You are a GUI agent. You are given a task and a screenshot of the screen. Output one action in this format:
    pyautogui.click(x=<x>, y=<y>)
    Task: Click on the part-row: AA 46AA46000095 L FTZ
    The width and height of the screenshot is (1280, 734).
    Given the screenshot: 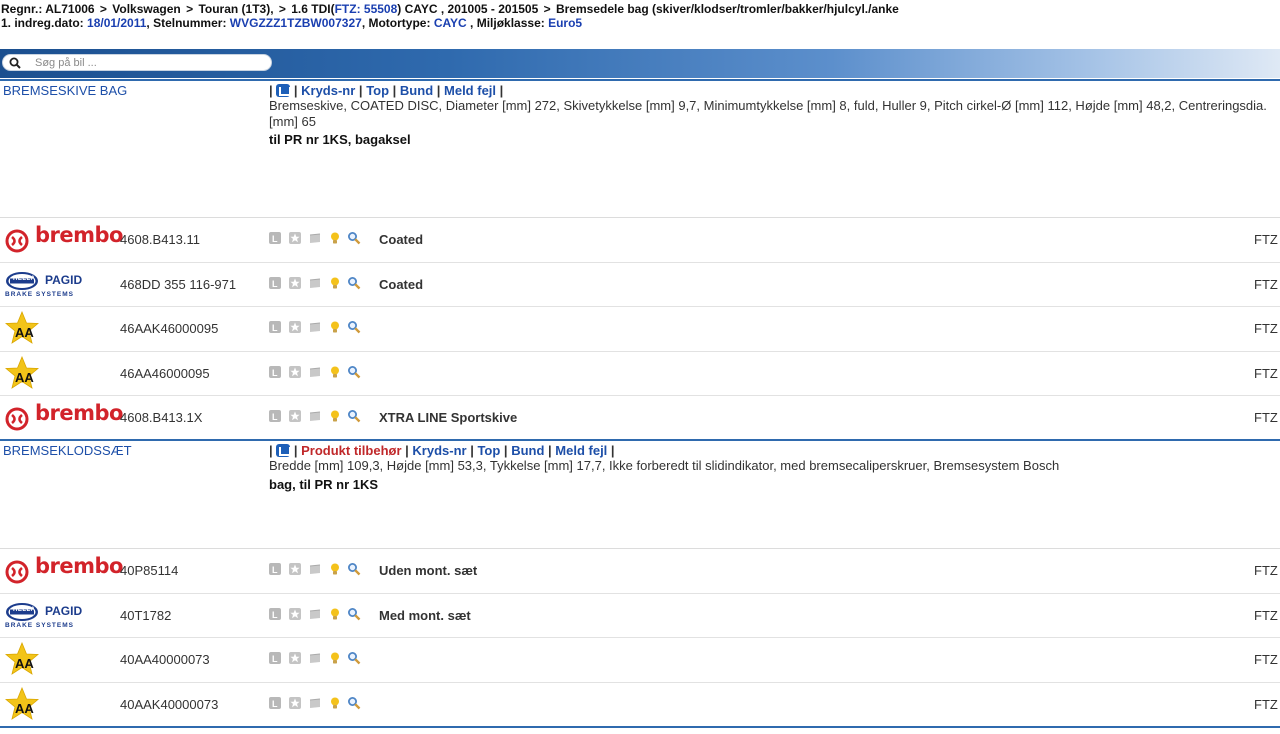 What is the action you would take?
    pyautogui.click(x=640, y=373)
    